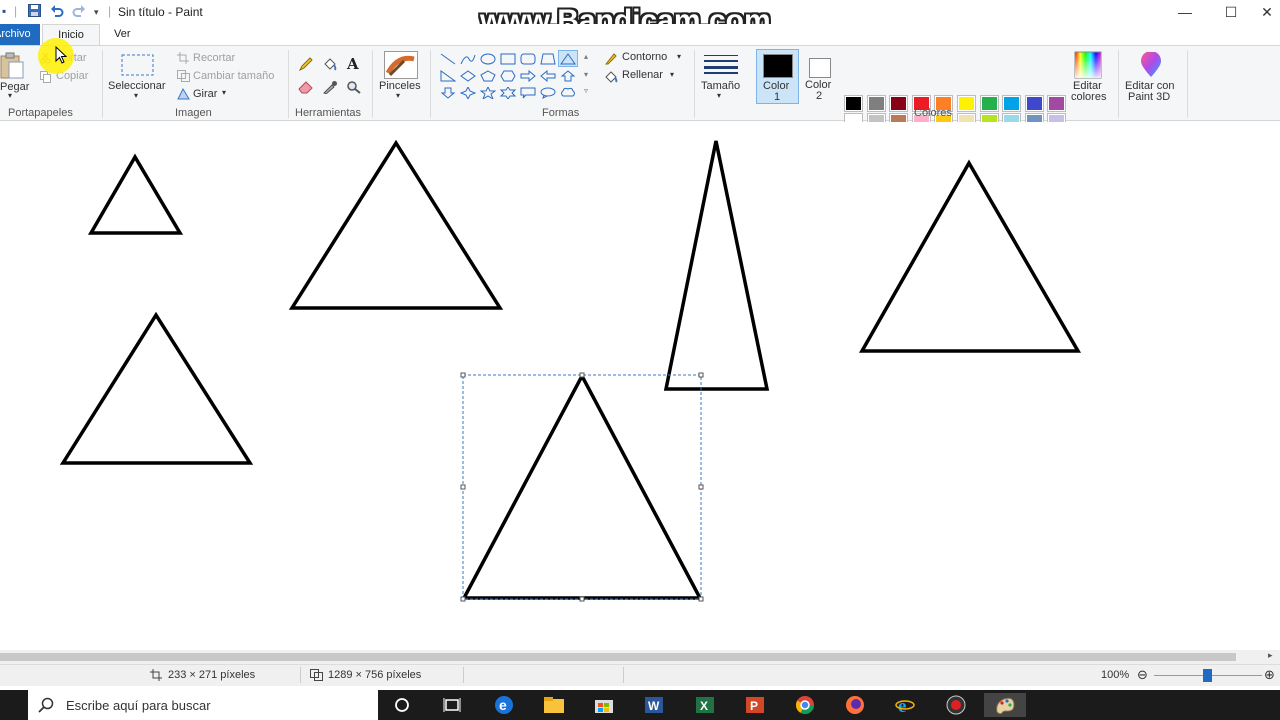  What do you see at coordinates (20, 34) in the screenshot?
I see `tab-archivo: Archivo` at bounding box center [20, 34].